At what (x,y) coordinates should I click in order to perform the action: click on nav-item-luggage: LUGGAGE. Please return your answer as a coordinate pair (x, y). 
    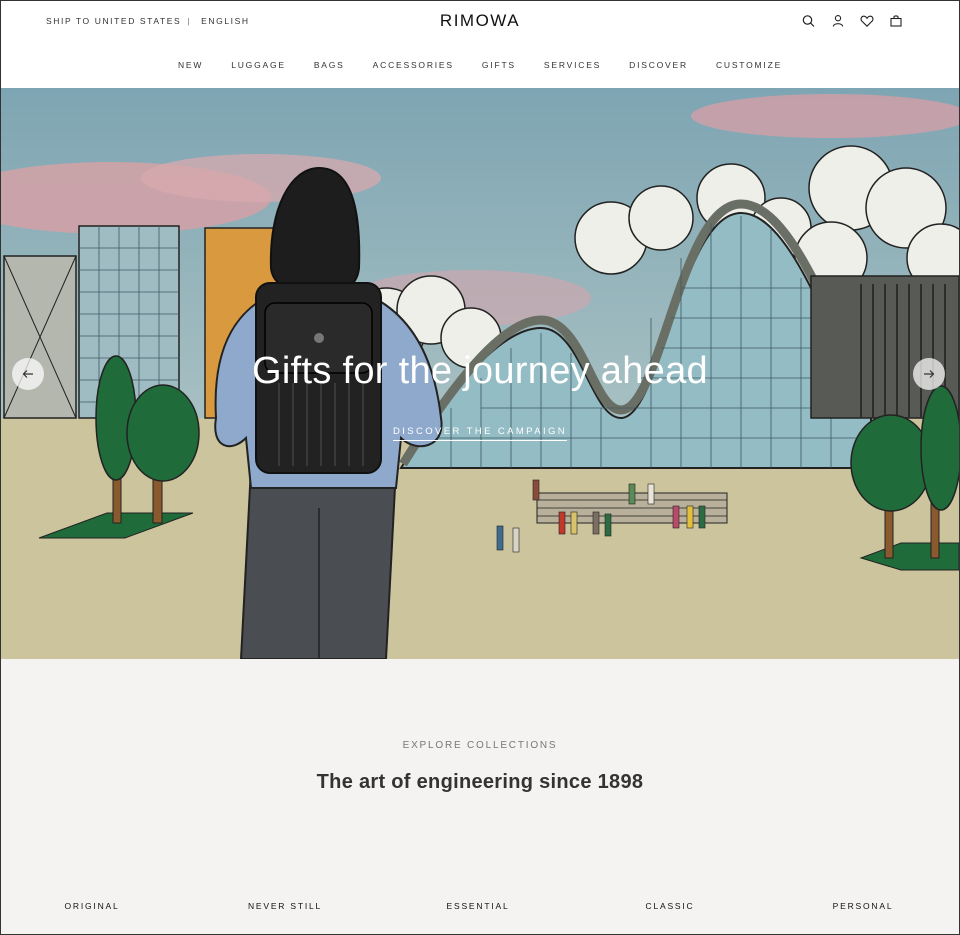
    Looking at the image, I should click on (258, 65).